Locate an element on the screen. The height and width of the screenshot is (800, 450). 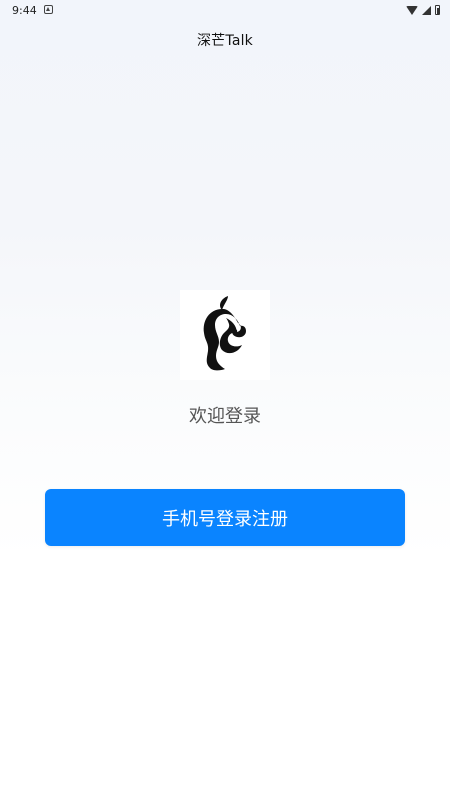
status-icons is located at coordinates (423, 10).